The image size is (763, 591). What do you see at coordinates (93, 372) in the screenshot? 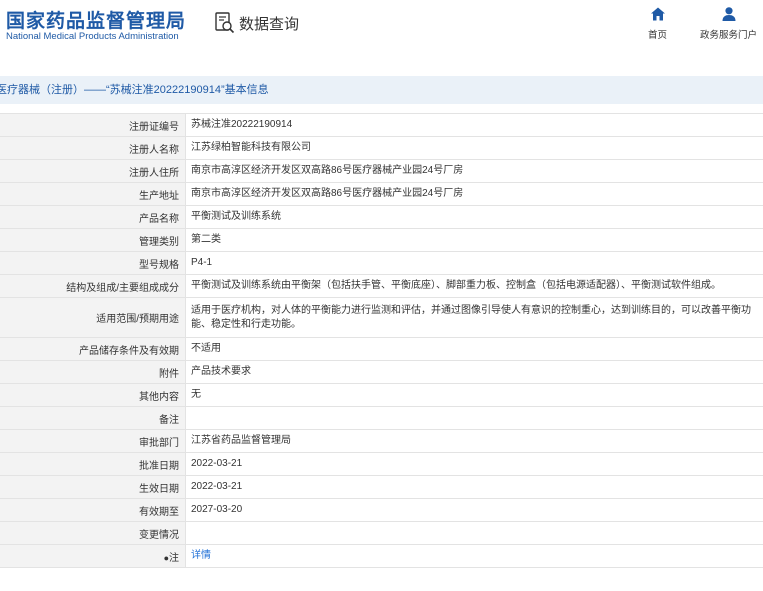
I see `field-label: 附件` at bounding box center [93, 372].